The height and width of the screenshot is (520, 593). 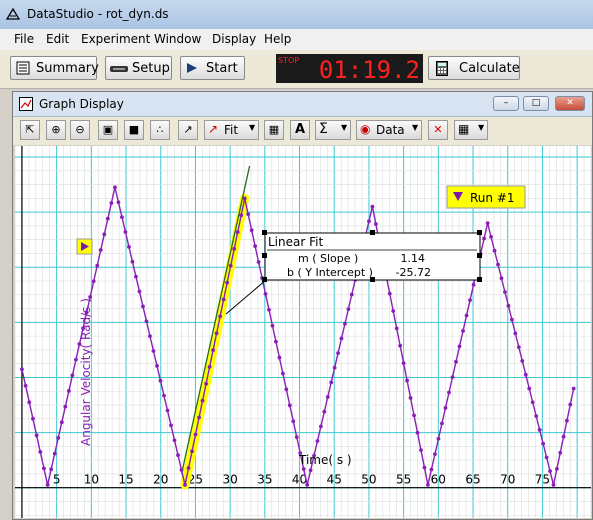 I want to click on lock-icon: ■, so click(x=134, y=130).